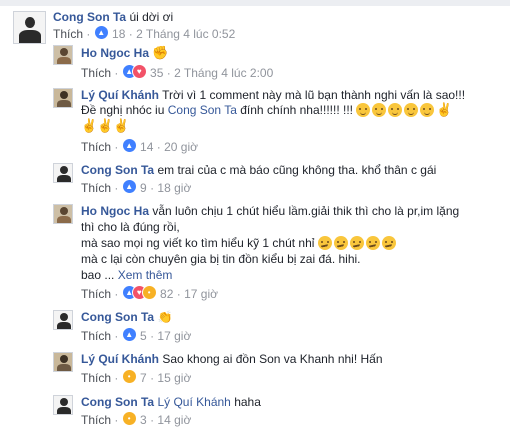 The image size is (510, 434). I want to click on comment-meta: Thích · ▲ ♥ 35 · 2 Tháng 4 lúc 2:00, so click(177, 72).